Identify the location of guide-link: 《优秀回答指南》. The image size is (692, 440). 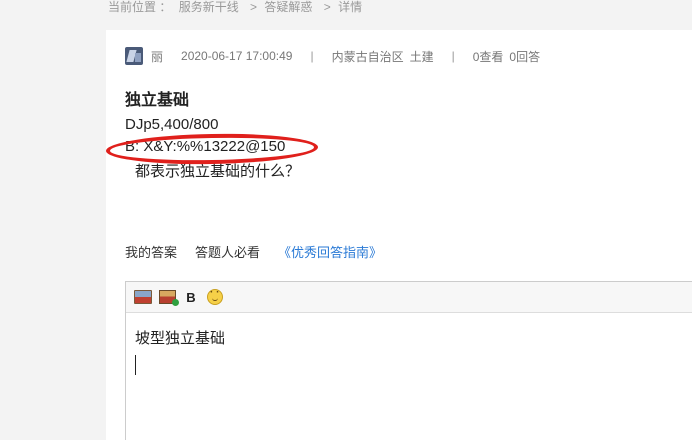
(330, 251).